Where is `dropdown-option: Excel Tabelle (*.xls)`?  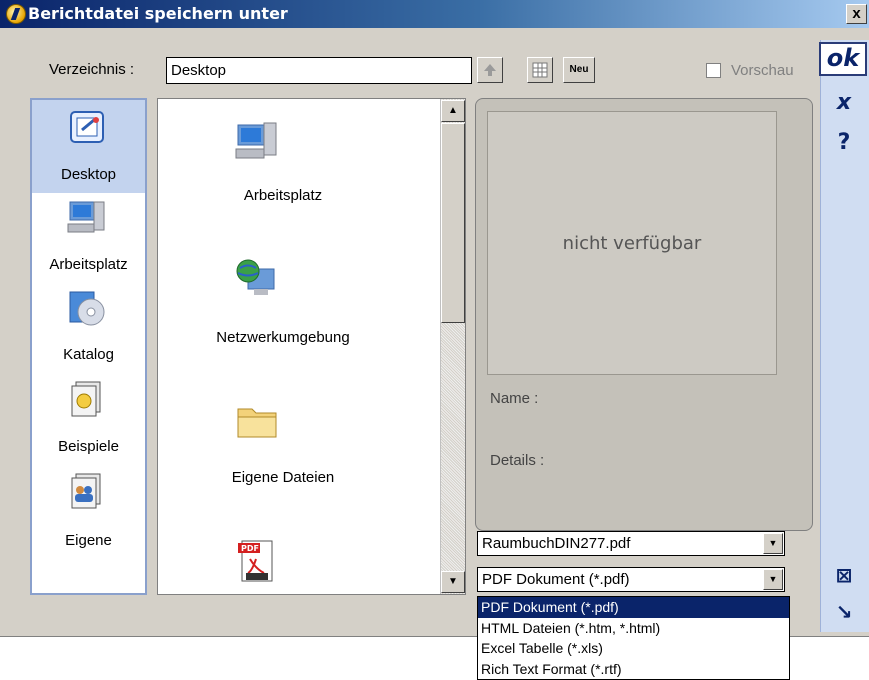 dropdown-option: Excel Tabelle (*.xls) is located at coordinates (633, 648).